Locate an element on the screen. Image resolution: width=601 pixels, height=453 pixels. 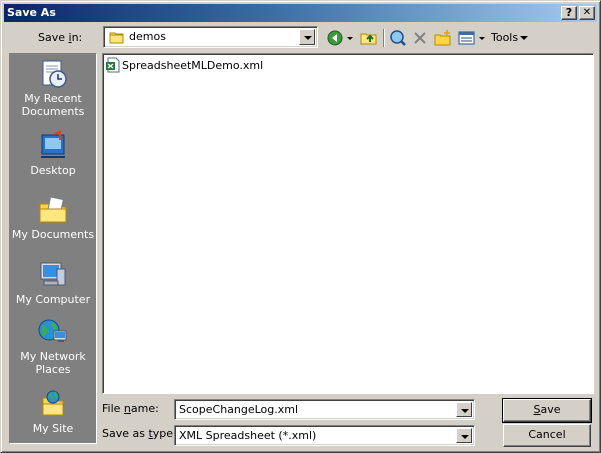
file-name: SpreadsheetMLDemo.xml is located at coordinates (193, 65).